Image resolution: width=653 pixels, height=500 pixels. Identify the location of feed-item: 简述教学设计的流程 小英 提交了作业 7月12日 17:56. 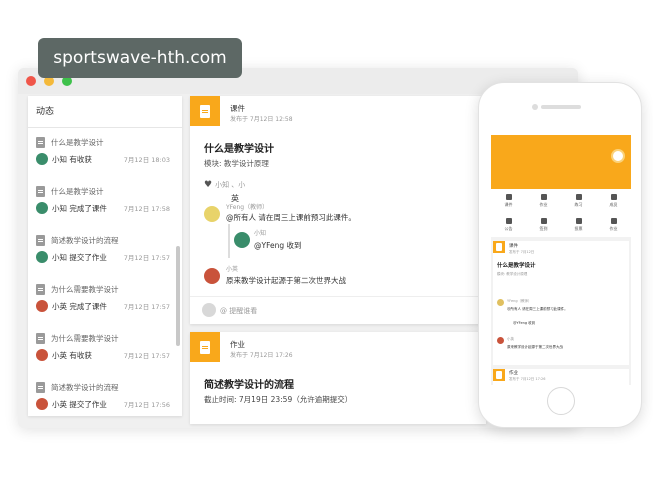
(105, 397).